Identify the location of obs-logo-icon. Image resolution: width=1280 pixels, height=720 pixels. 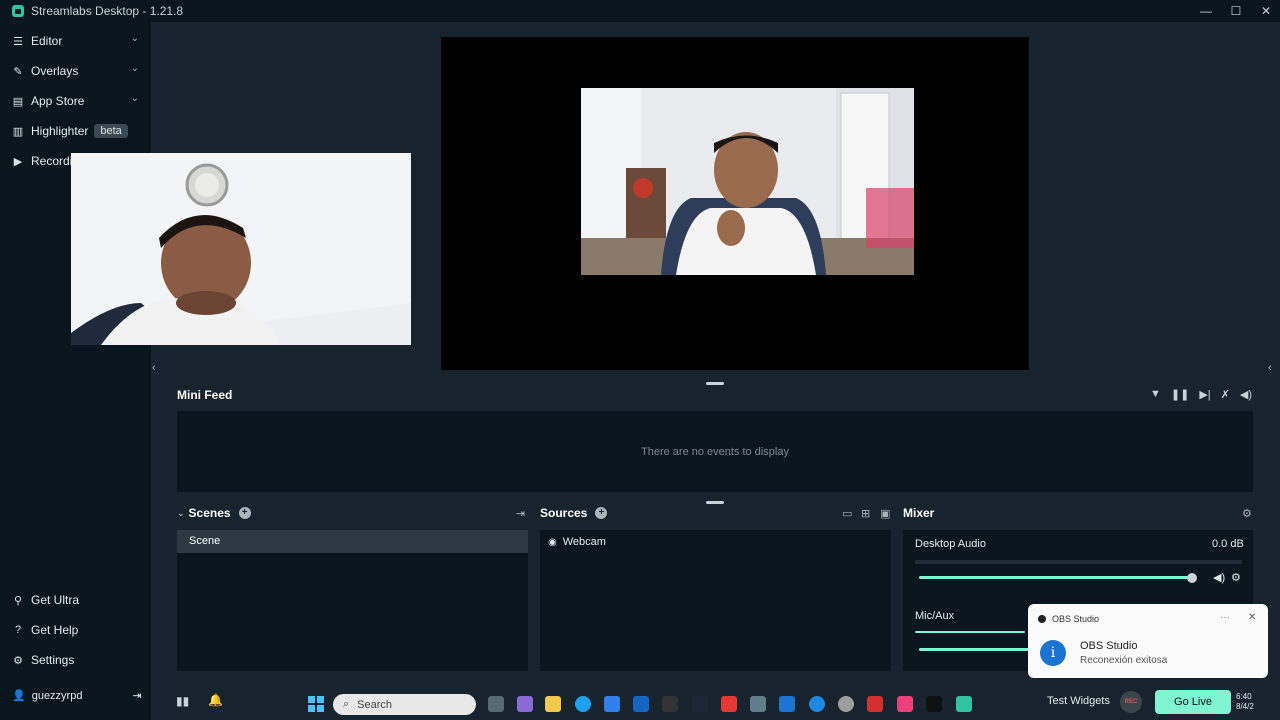
(1042, 619).